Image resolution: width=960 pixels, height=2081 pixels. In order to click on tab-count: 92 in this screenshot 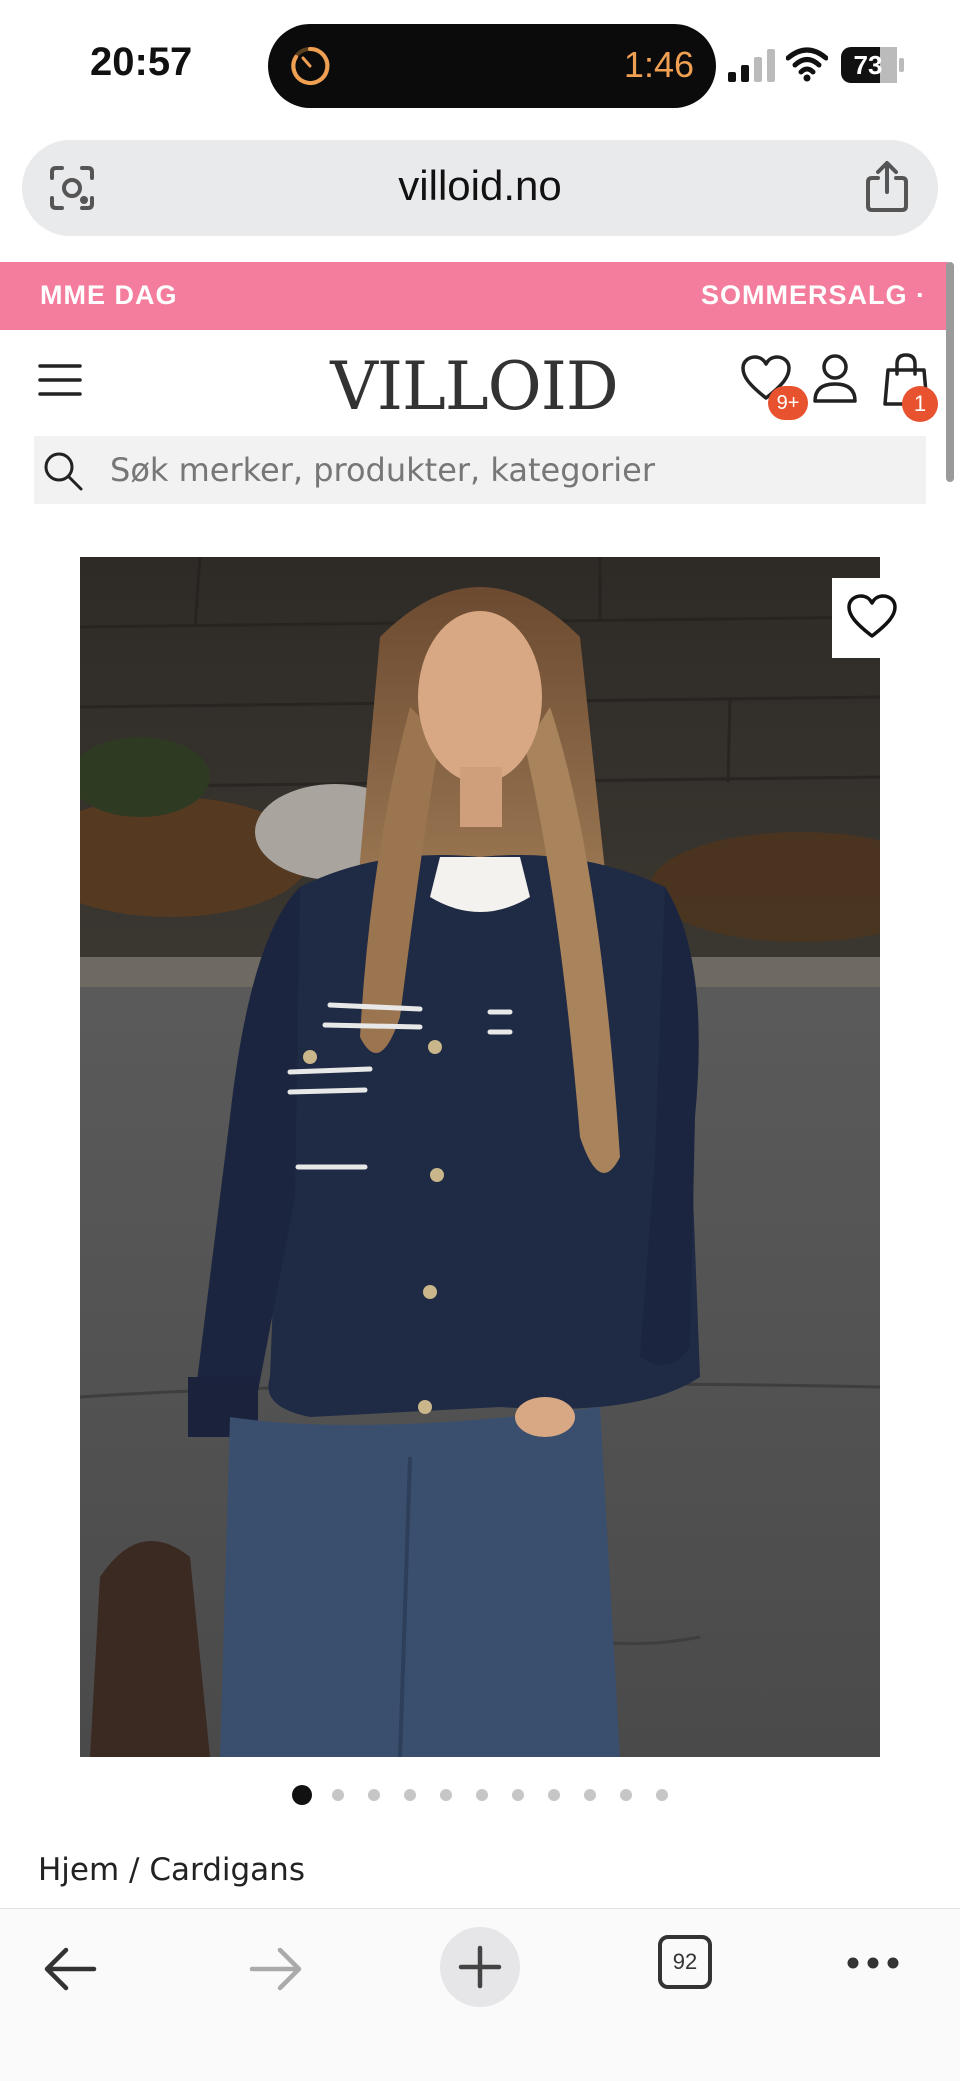, I will do `click(685, 1961)`.